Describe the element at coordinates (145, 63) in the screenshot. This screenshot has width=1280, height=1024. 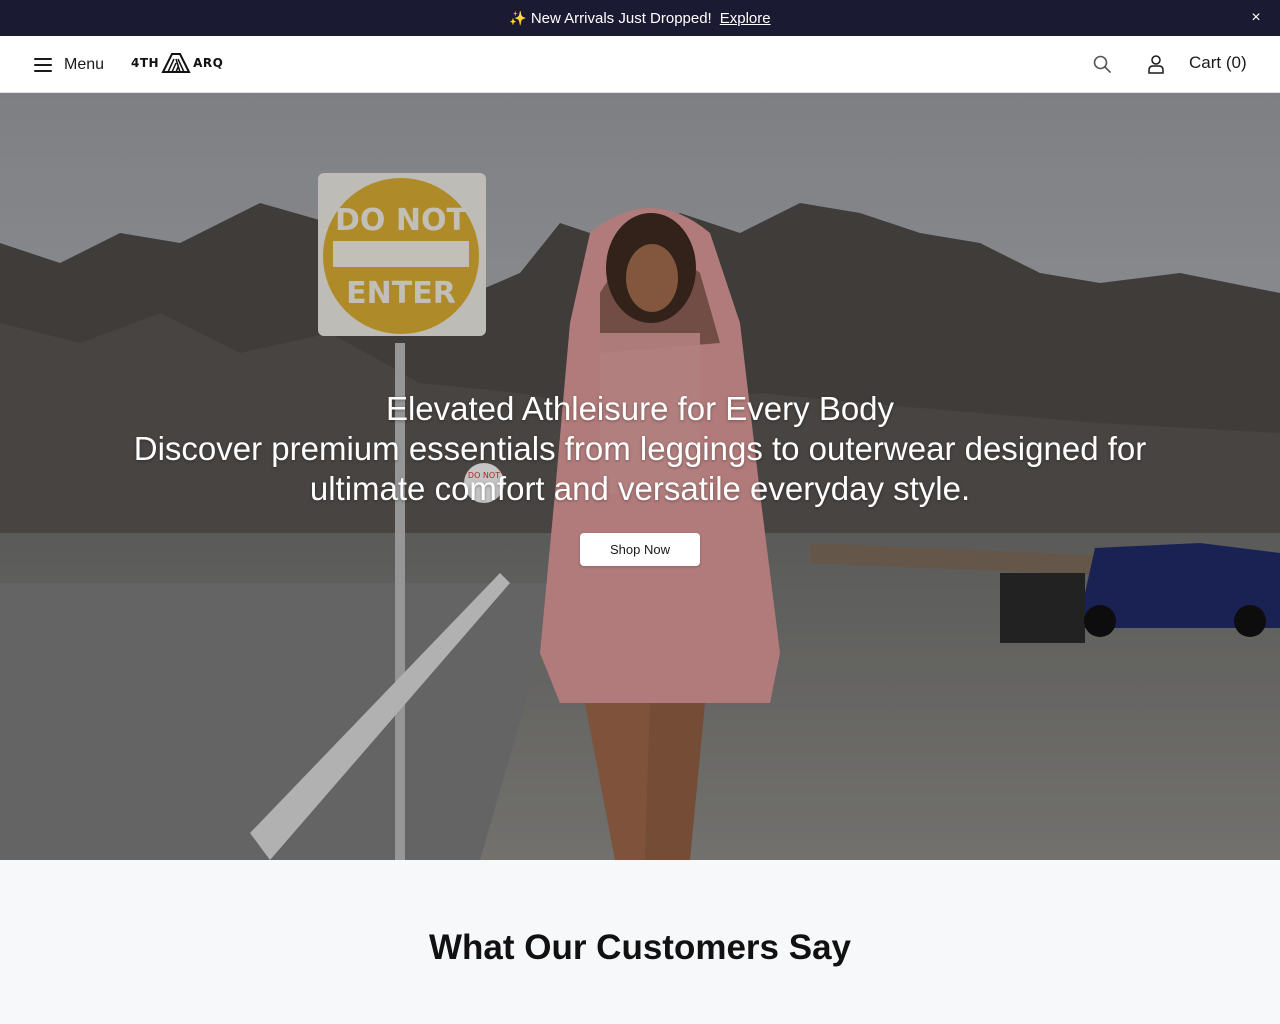
I see `logo-text-left: 4TH` at that location.